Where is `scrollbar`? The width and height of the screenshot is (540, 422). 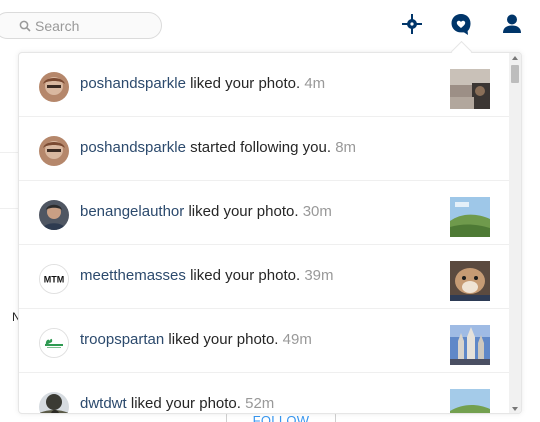
scrollbar is located at coordinates (515, 233).